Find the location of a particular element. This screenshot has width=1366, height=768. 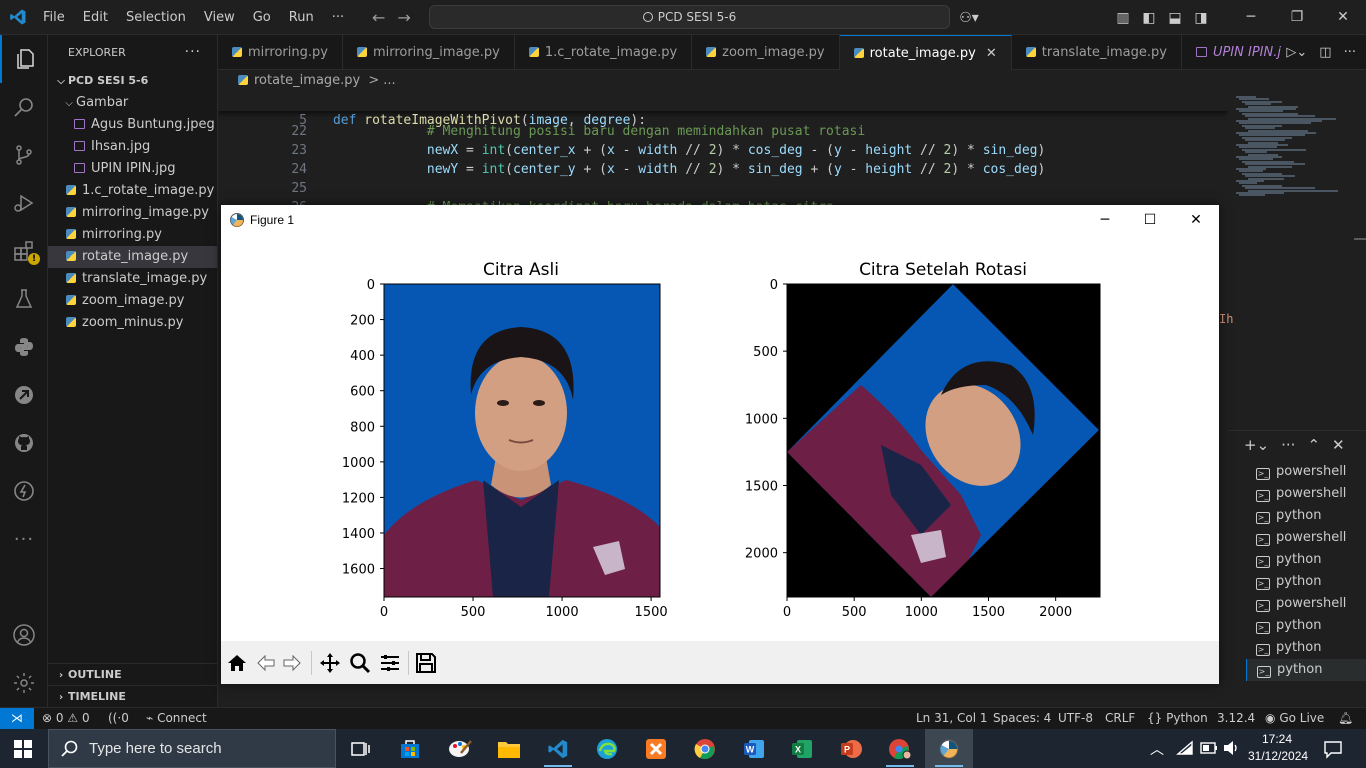

pan-icon is located at coordinates (330, 663).